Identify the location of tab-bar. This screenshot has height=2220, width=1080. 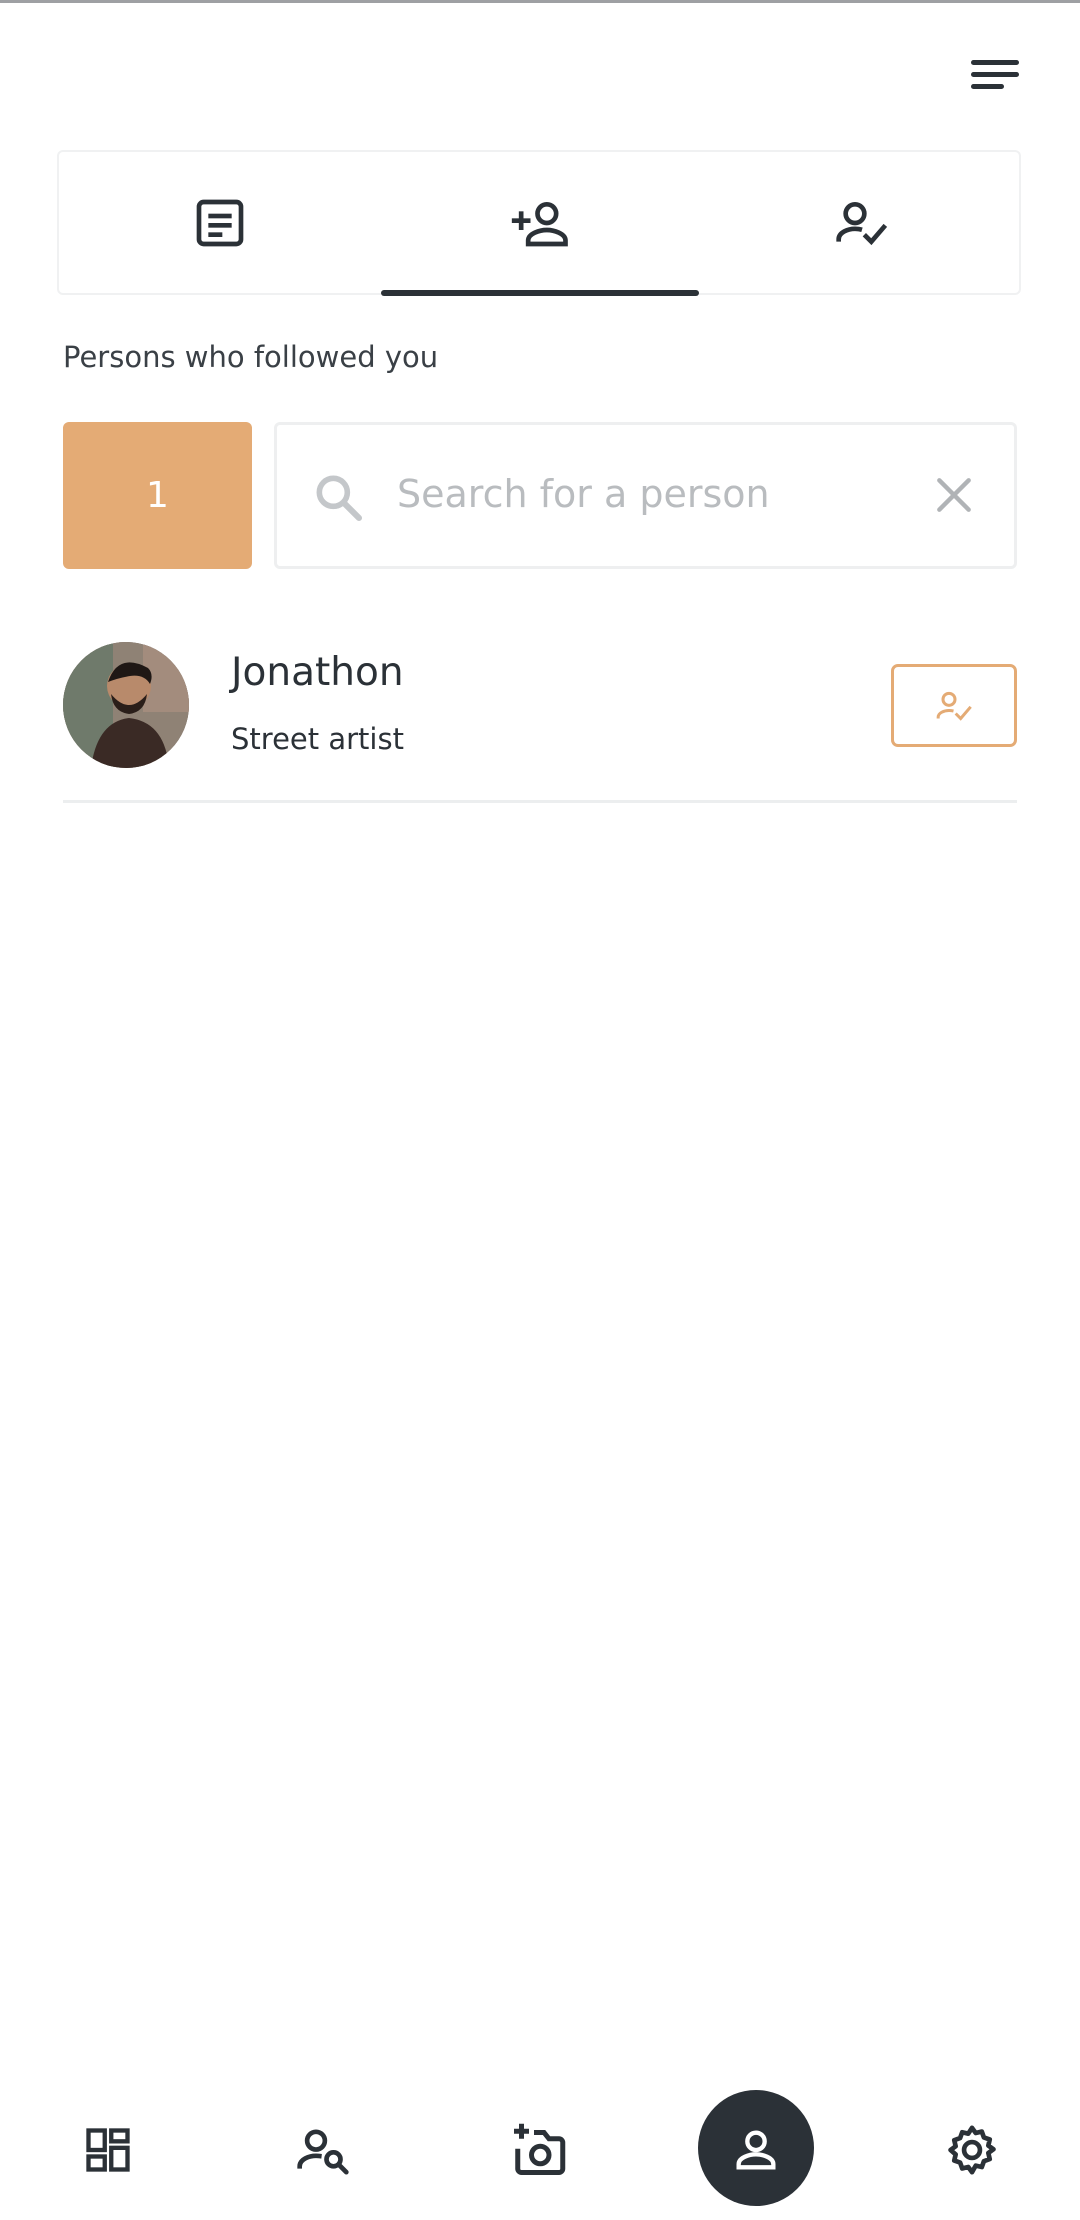
(539, 222).